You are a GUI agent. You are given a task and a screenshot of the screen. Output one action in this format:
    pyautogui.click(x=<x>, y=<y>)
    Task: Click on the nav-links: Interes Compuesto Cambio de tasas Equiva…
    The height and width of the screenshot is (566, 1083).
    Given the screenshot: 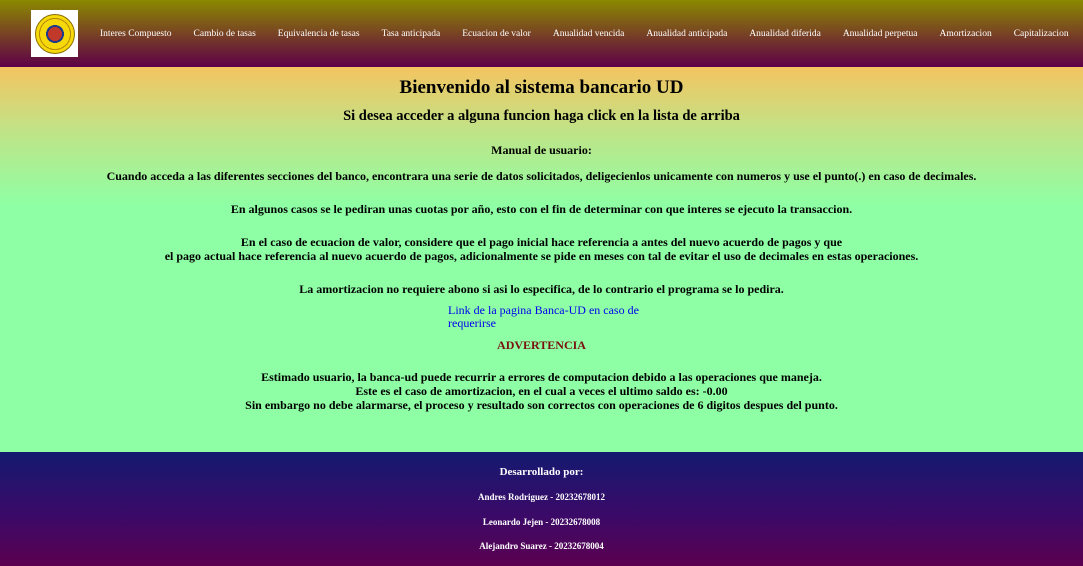 What is the action you would take?
    pyautogui.click(x=584, y=34)
    